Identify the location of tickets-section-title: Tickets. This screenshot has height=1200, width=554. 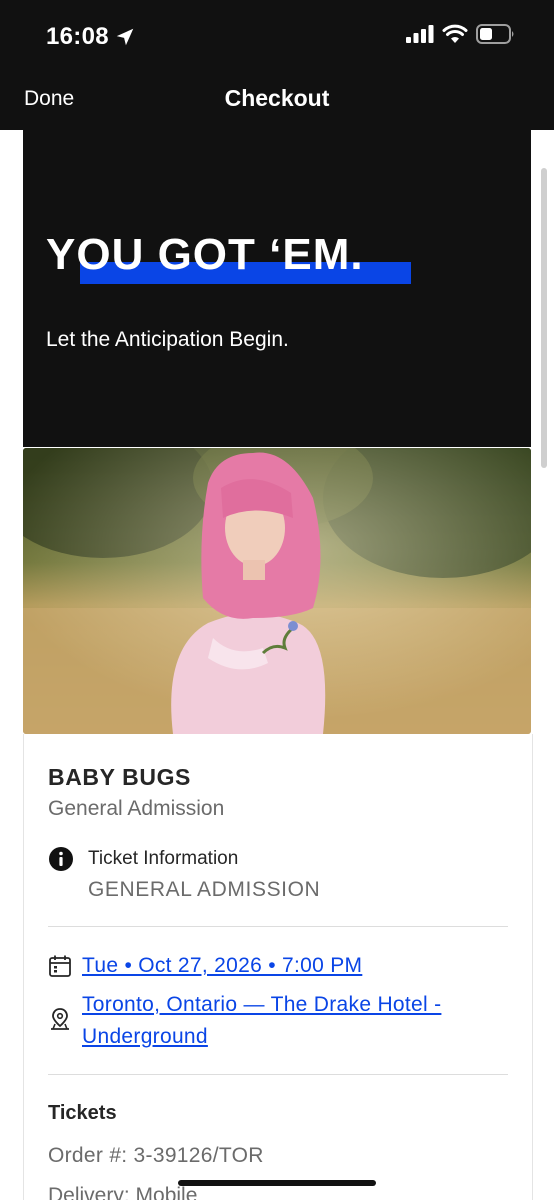
(82, 1113).